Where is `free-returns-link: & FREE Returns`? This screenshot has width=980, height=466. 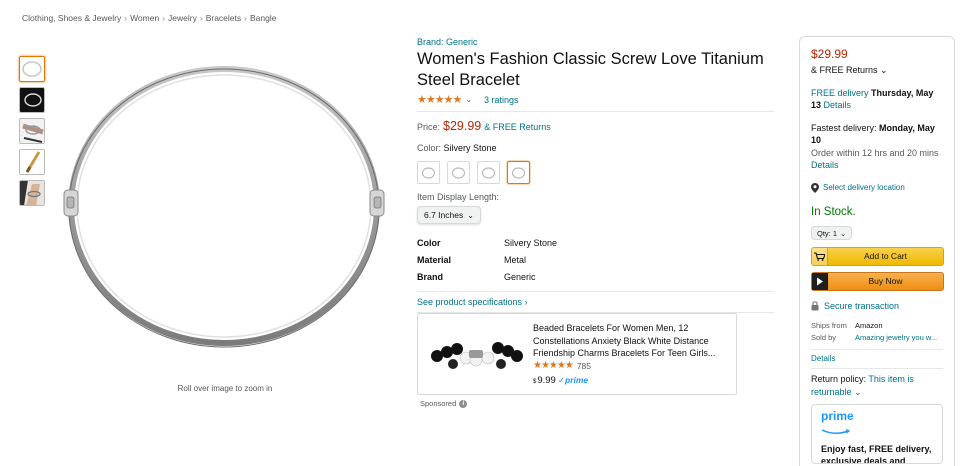 free-returns-link: & FREE Returns is located at coordinates (517, 127).